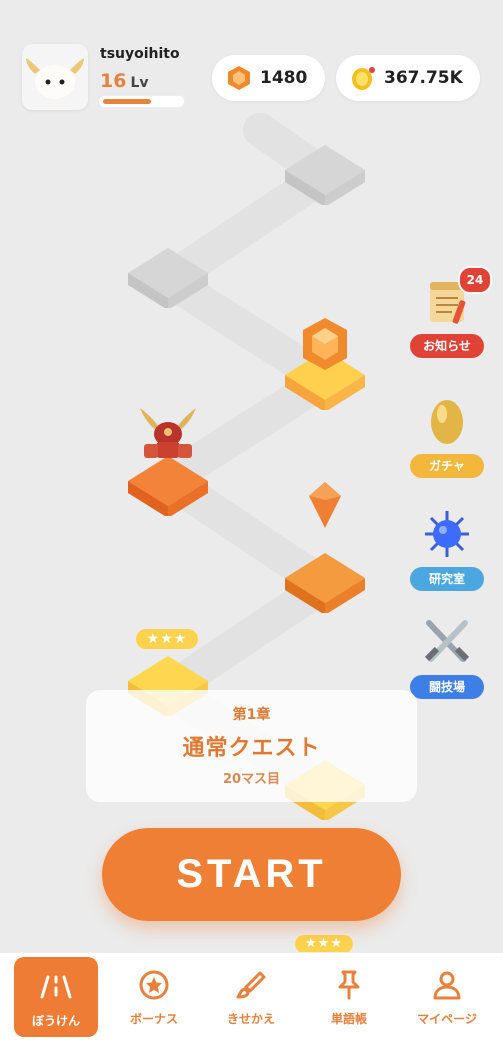  What do you see at coordinates (447, 579) in the screenshot?
I see `lab-label: 研究室` at bounding box center [447, 579].